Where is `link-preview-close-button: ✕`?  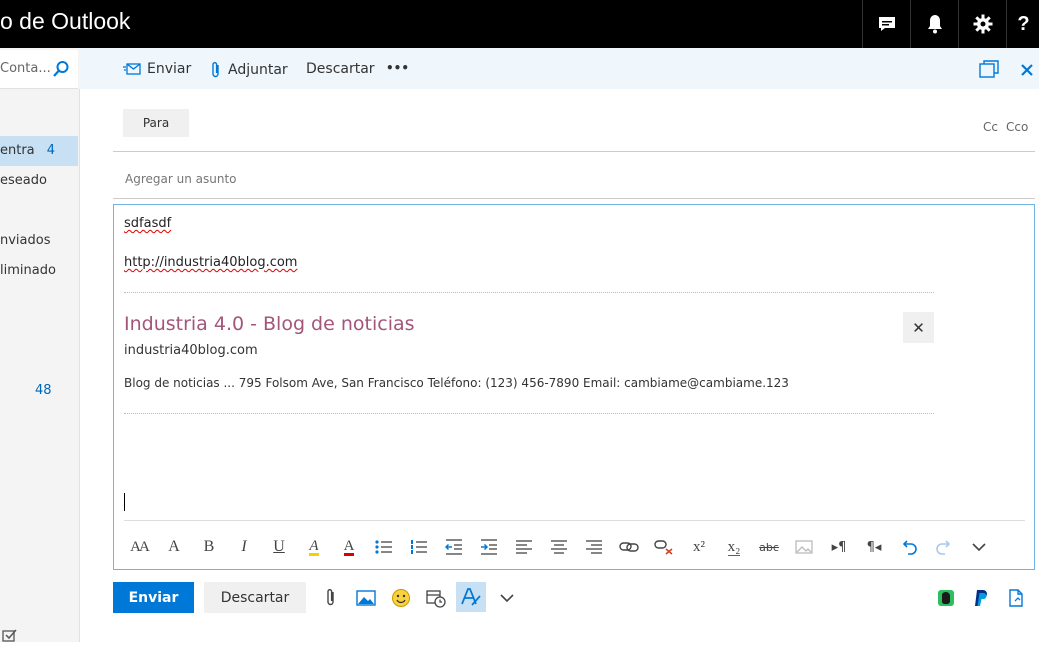 link-preview-close-button: ✕ is located at coordinates (918, 327).